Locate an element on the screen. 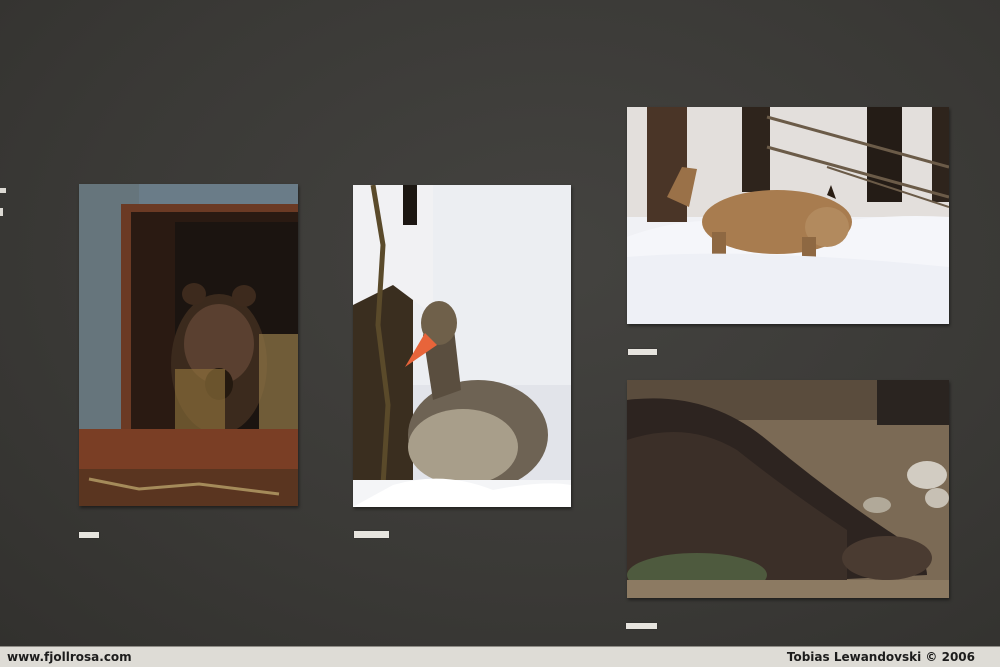 This screenshot has height=667, width=1000. goose-caption-tag is located at coordinates (371, 534).